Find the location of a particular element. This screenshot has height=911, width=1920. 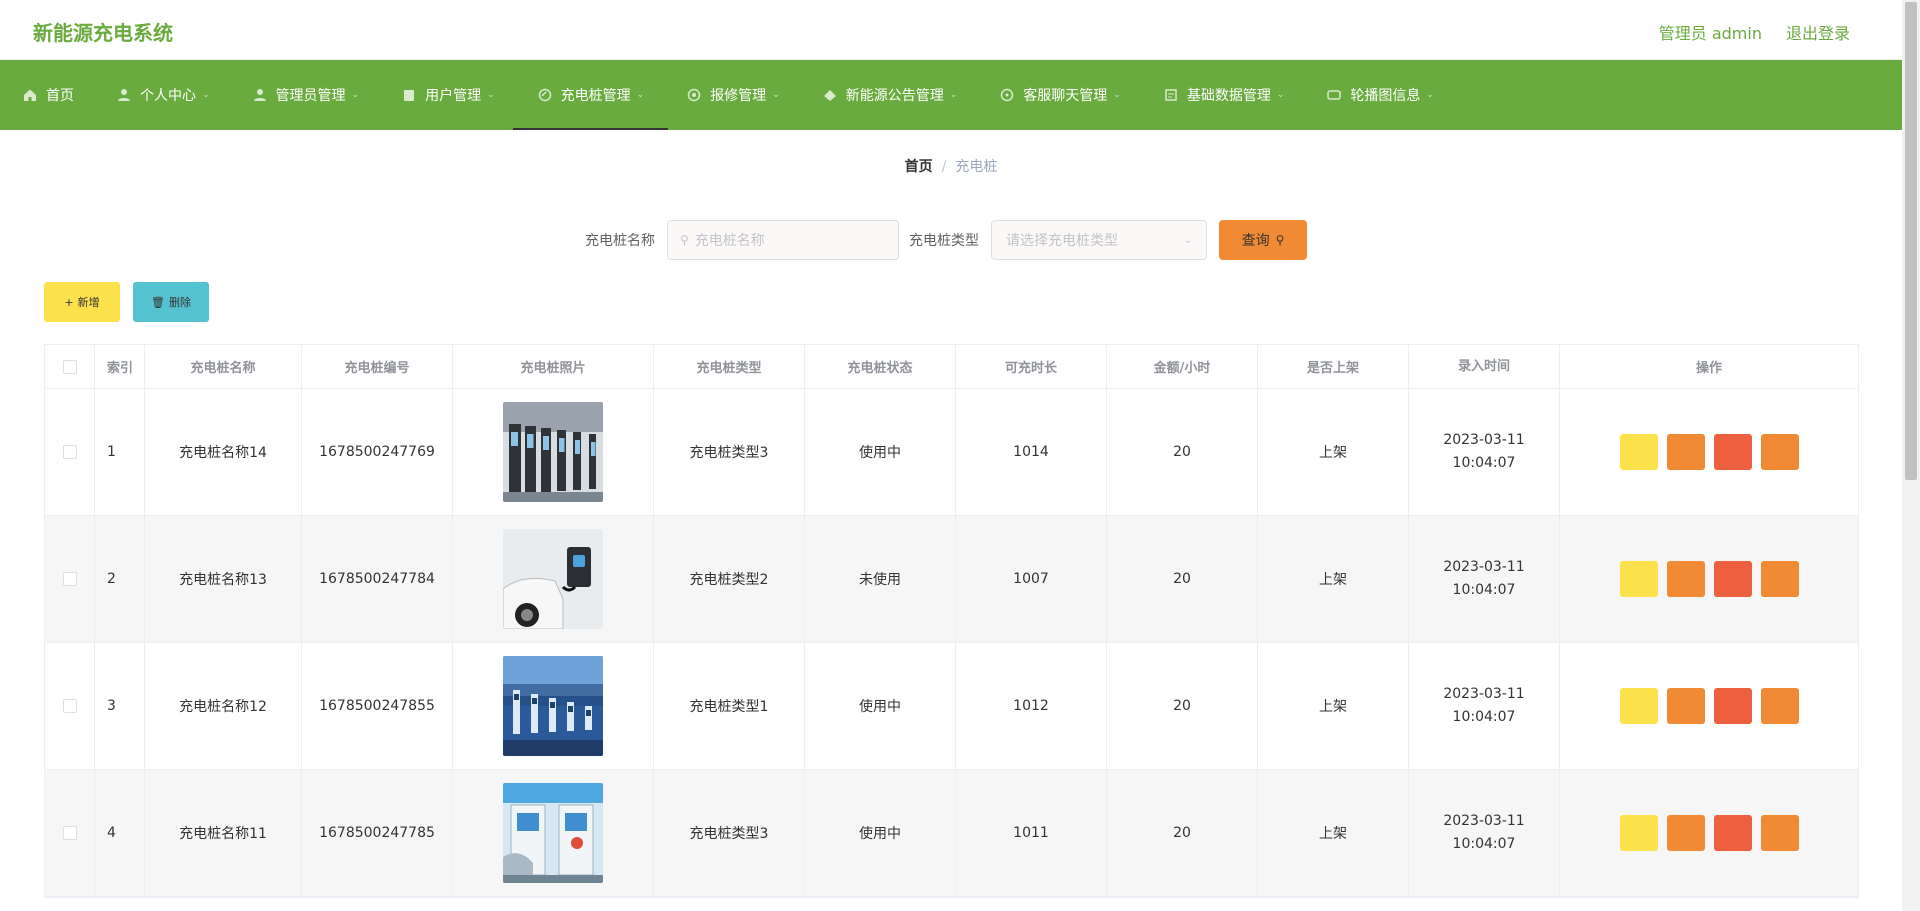

nav-item-4: 充电桩管理 ⌄ is located at coordinates (590, 95).